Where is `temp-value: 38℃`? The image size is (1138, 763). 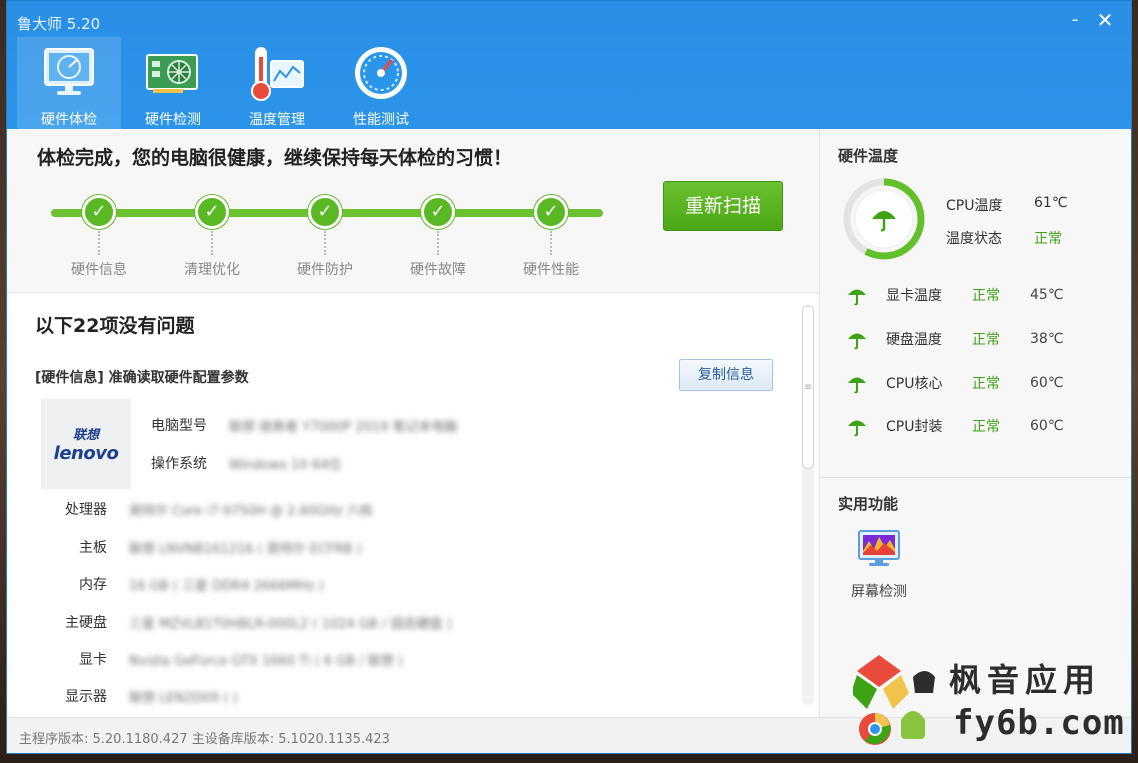
temp-value: 38℃ is located at coordinates (1047, 339).